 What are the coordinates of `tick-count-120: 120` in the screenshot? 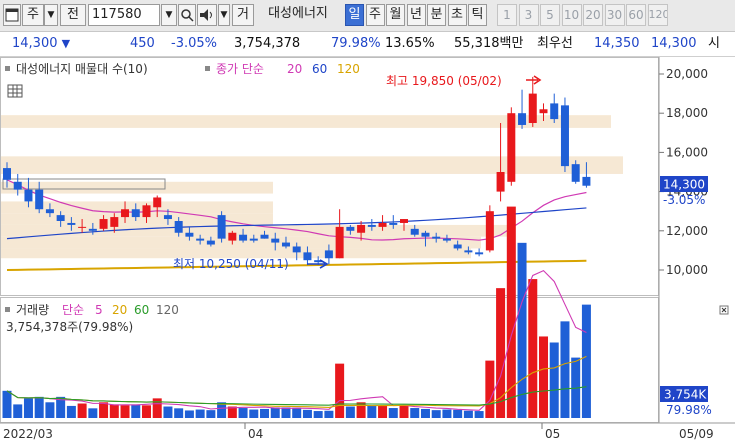 It's located at (657, 15).